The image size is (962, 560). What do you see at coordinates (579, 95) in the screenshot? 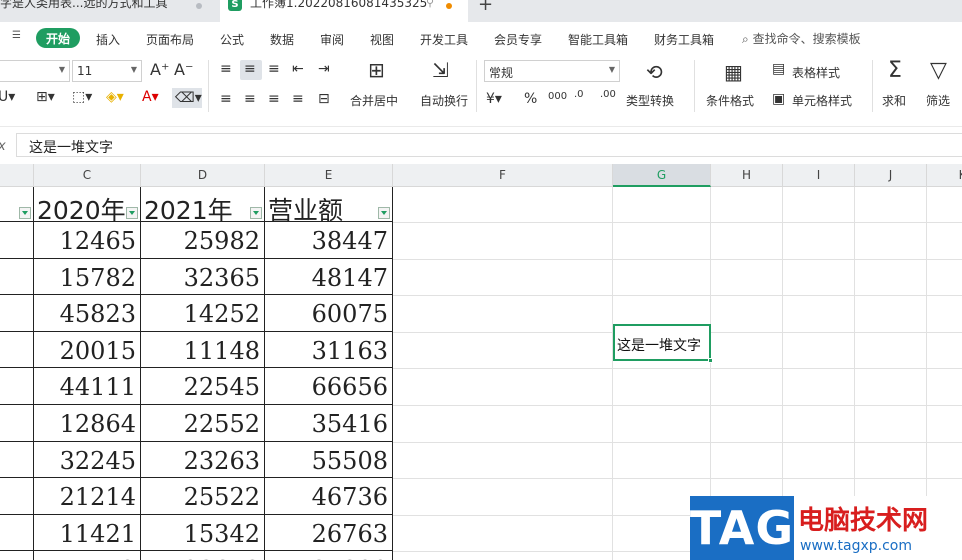
I see `increase-decimal-icon: .0` at bounding box center [579, 95].